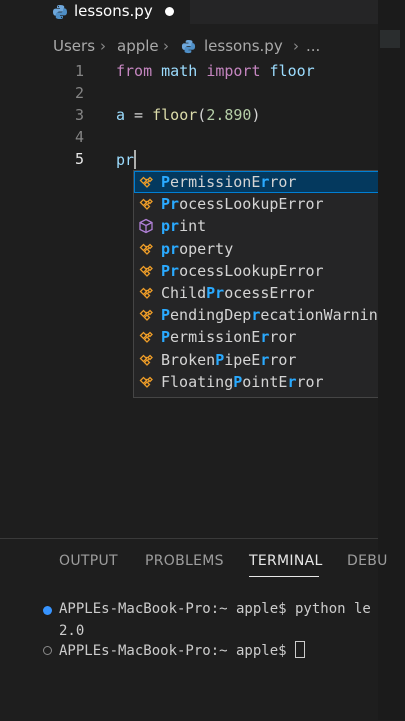 The height and width of the screenshot is (721, 405). What do you see at coordinates (79, 115) in the screenshot?
I see `line-number: 3` at bounding box center [79, 115].